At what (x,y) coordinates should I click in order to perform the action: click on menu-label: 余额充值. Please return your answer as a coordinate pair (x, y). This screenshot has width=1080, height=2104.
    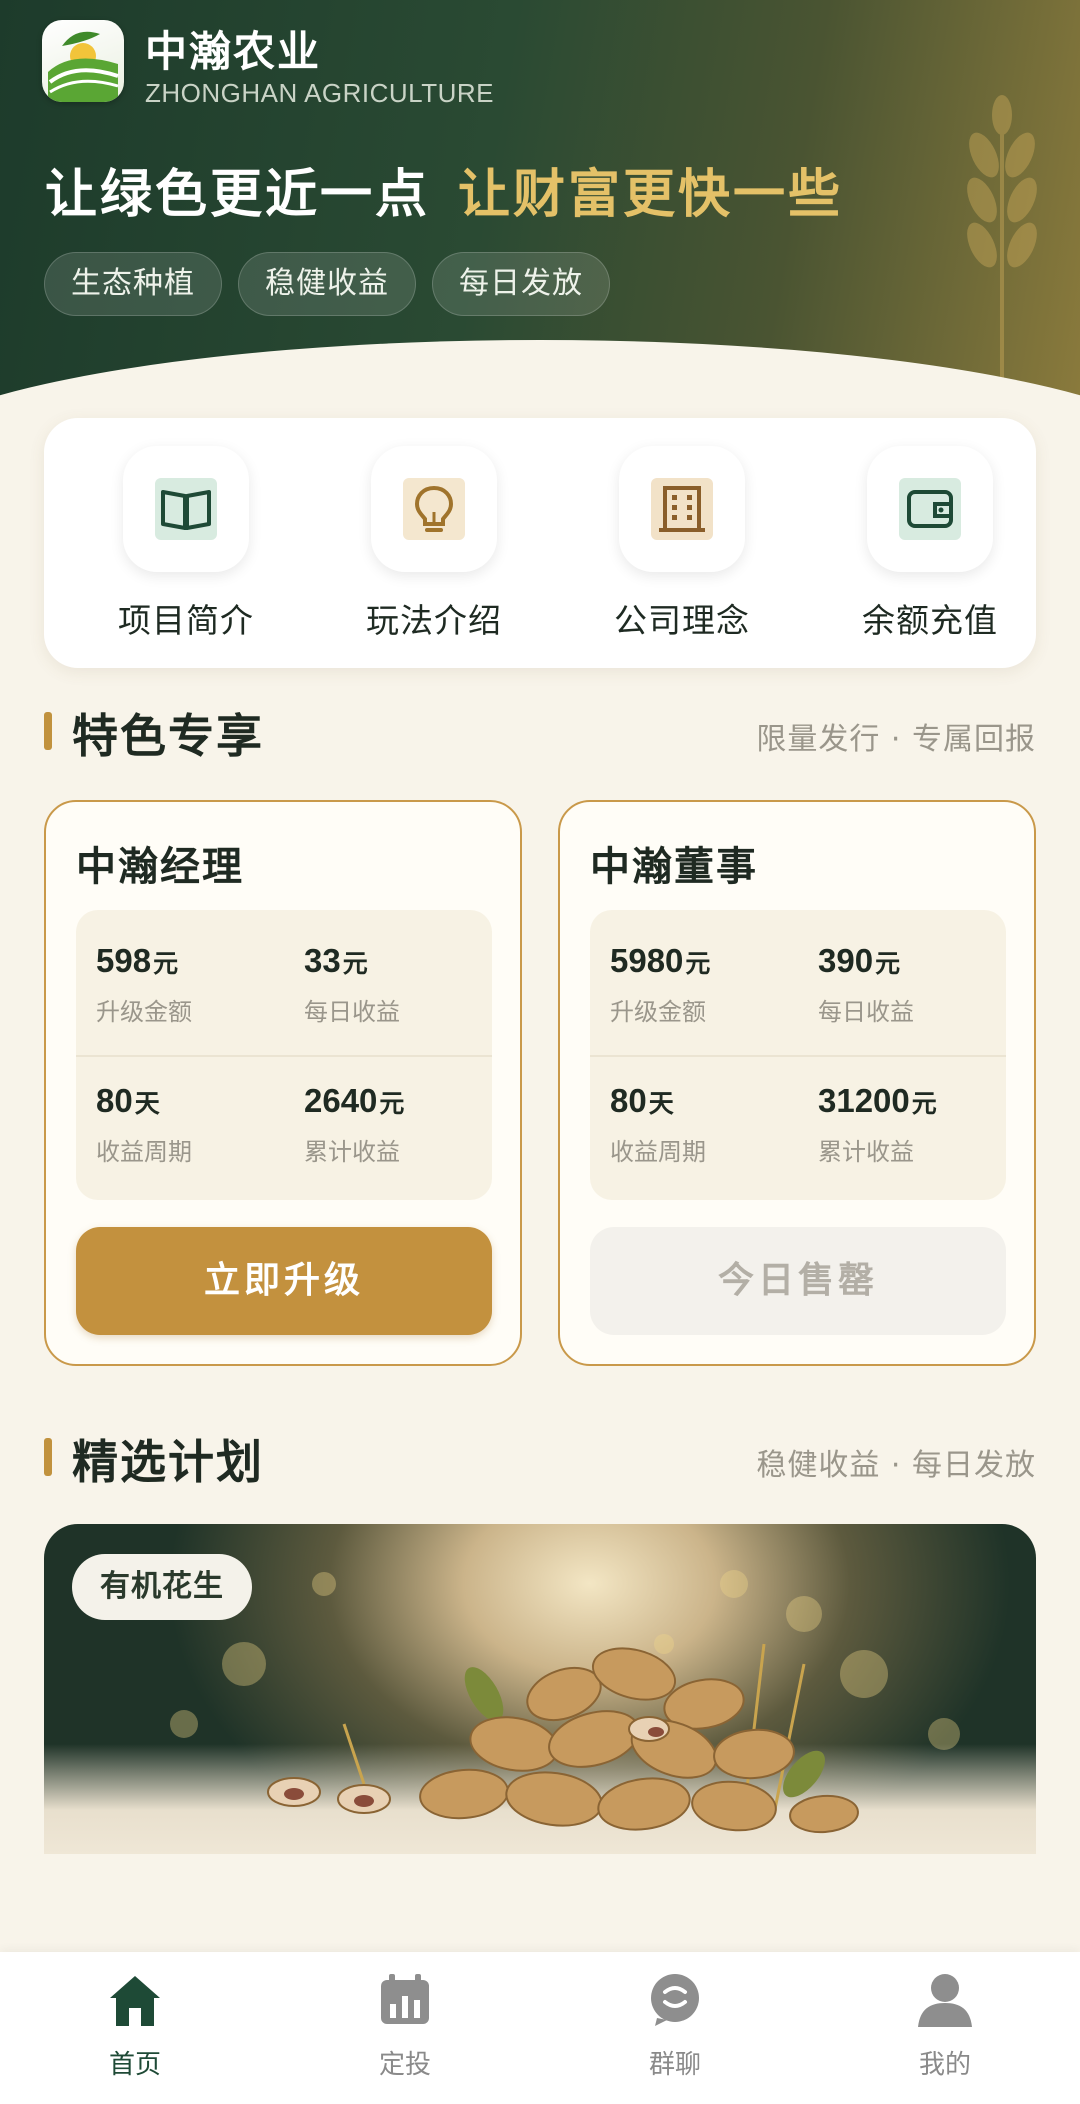
    Looking at the image, I should click on (930, 620).